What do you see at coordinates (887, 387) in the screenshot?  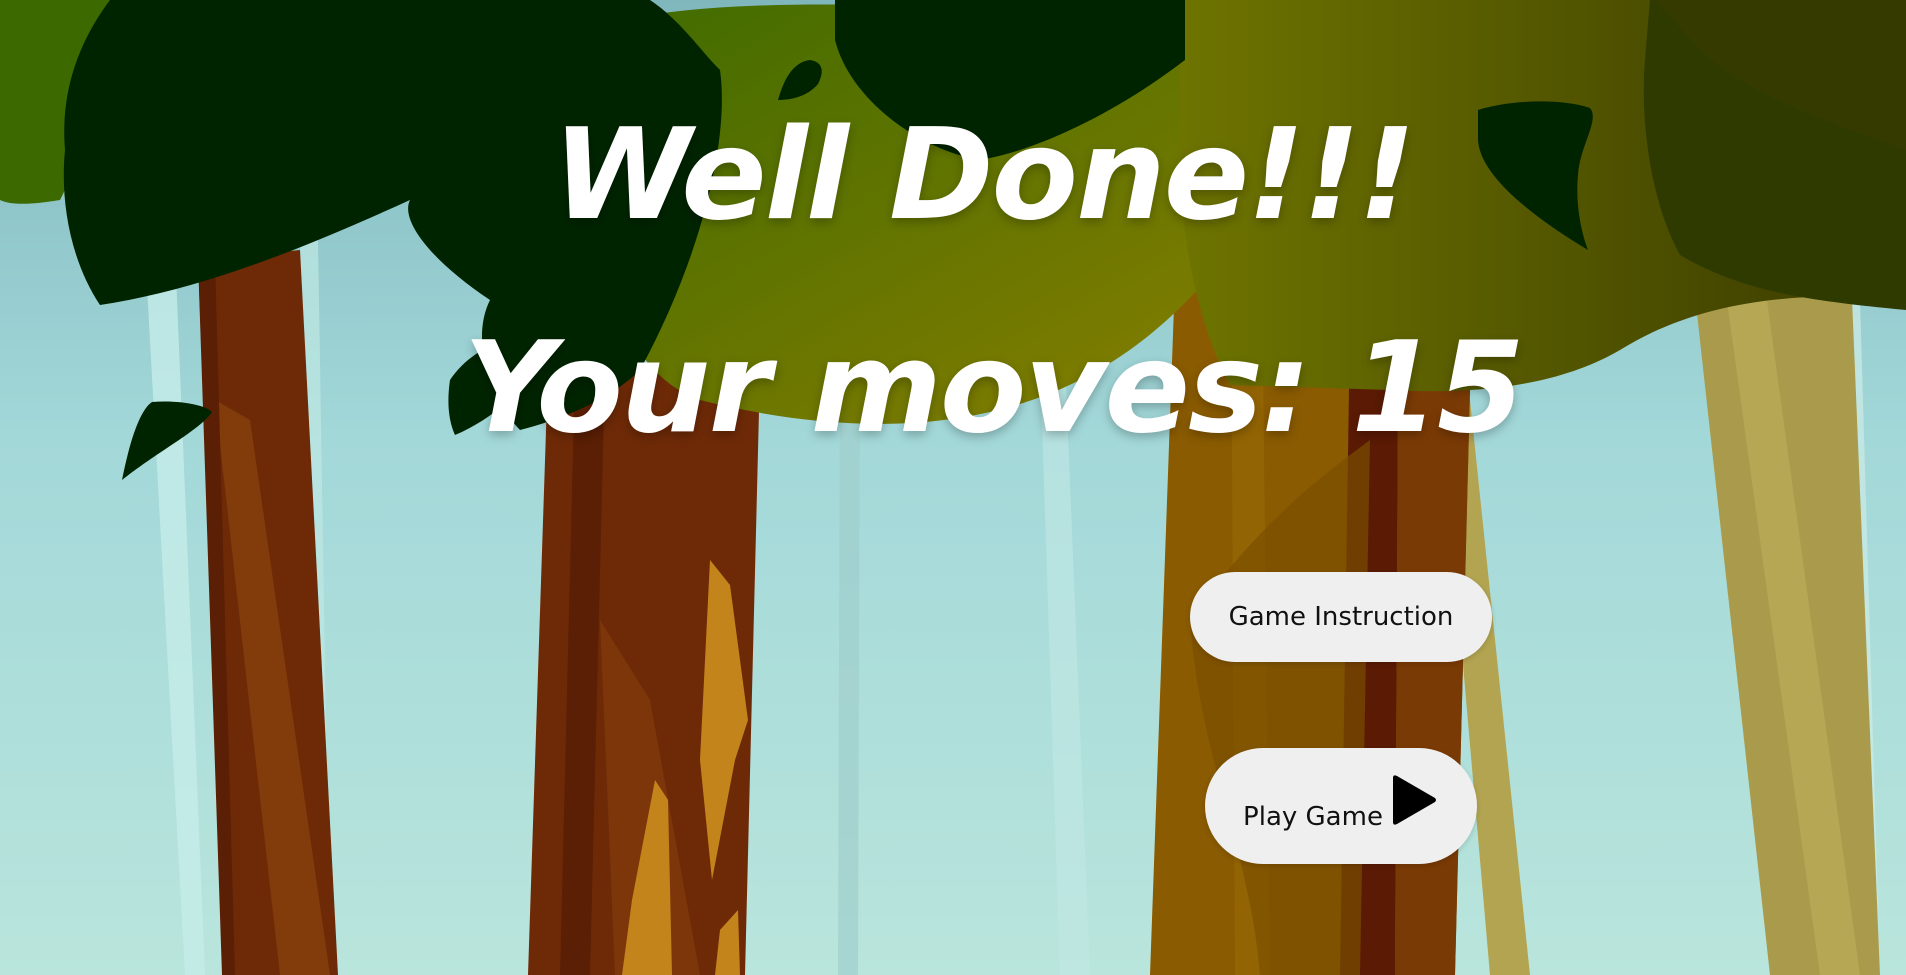 I see `moves-label: Your moves:` at bounding box center [887, 387].